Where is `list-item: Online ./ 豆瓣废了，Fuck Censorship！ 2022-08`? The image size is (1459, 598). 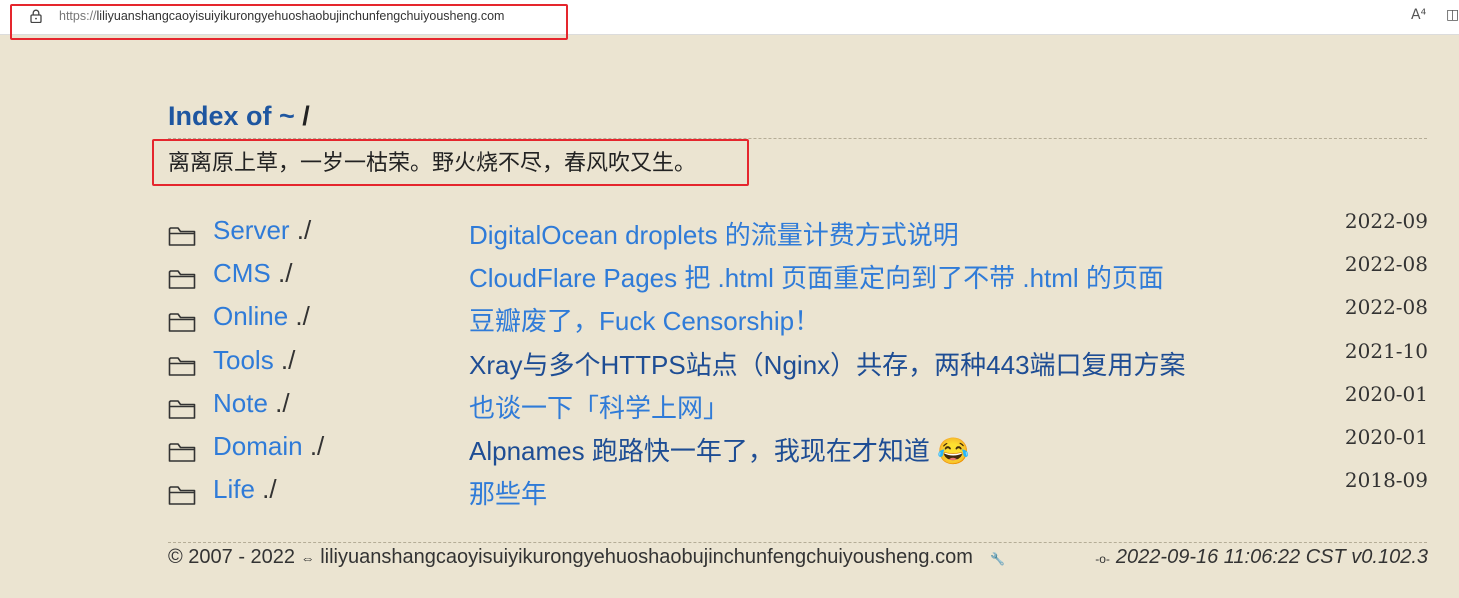
list-item: Online ./ 豆瓣废了，Fuck Censorship！ 2022-08 is located at coordinates (798, 318).